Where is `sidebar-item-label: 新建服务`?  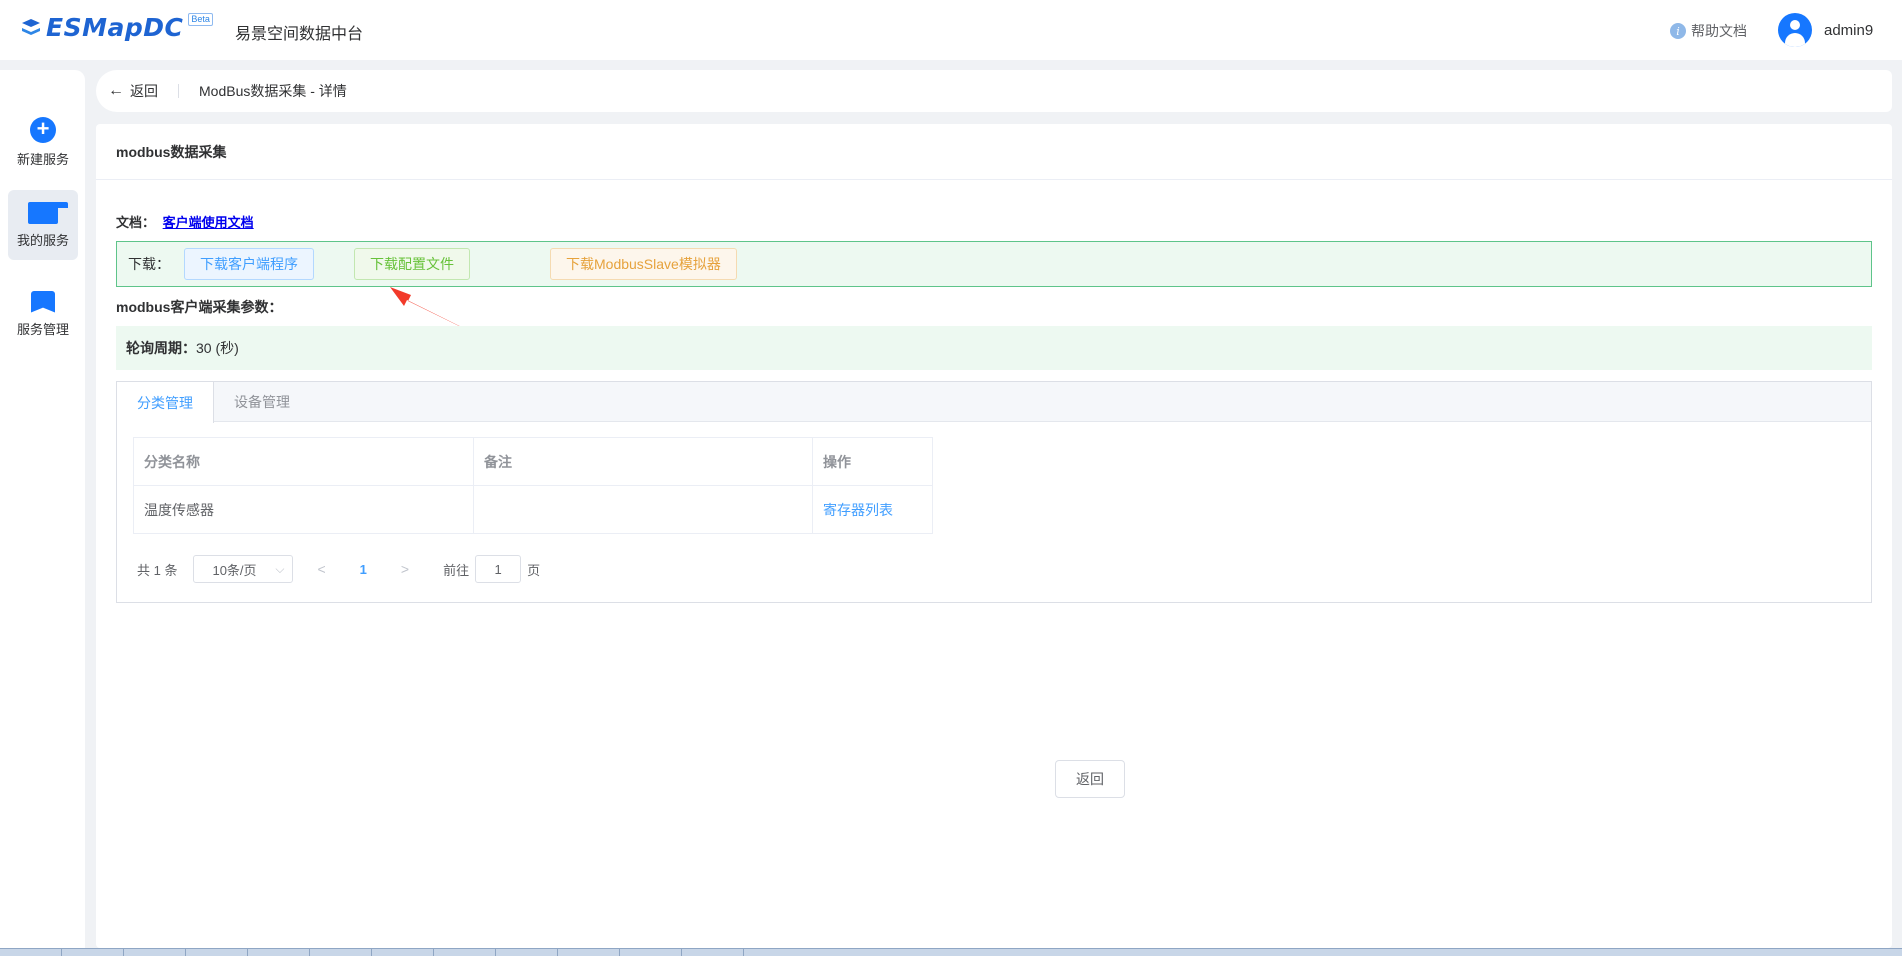 sidebar-item-label: 新建服务 is located at coordinates (42, 159).